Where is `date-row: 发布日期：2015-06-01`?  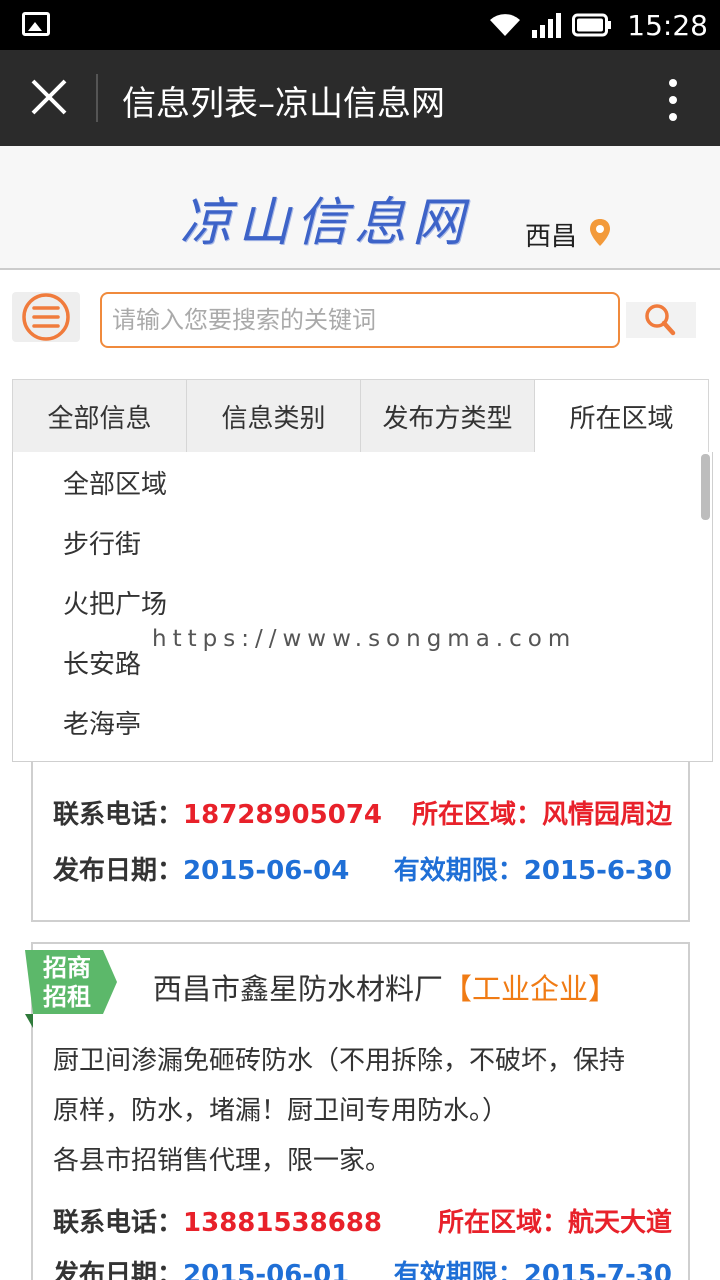
date-row: 发布日期：2015-06-01 is located at coordinates (201, 1267).